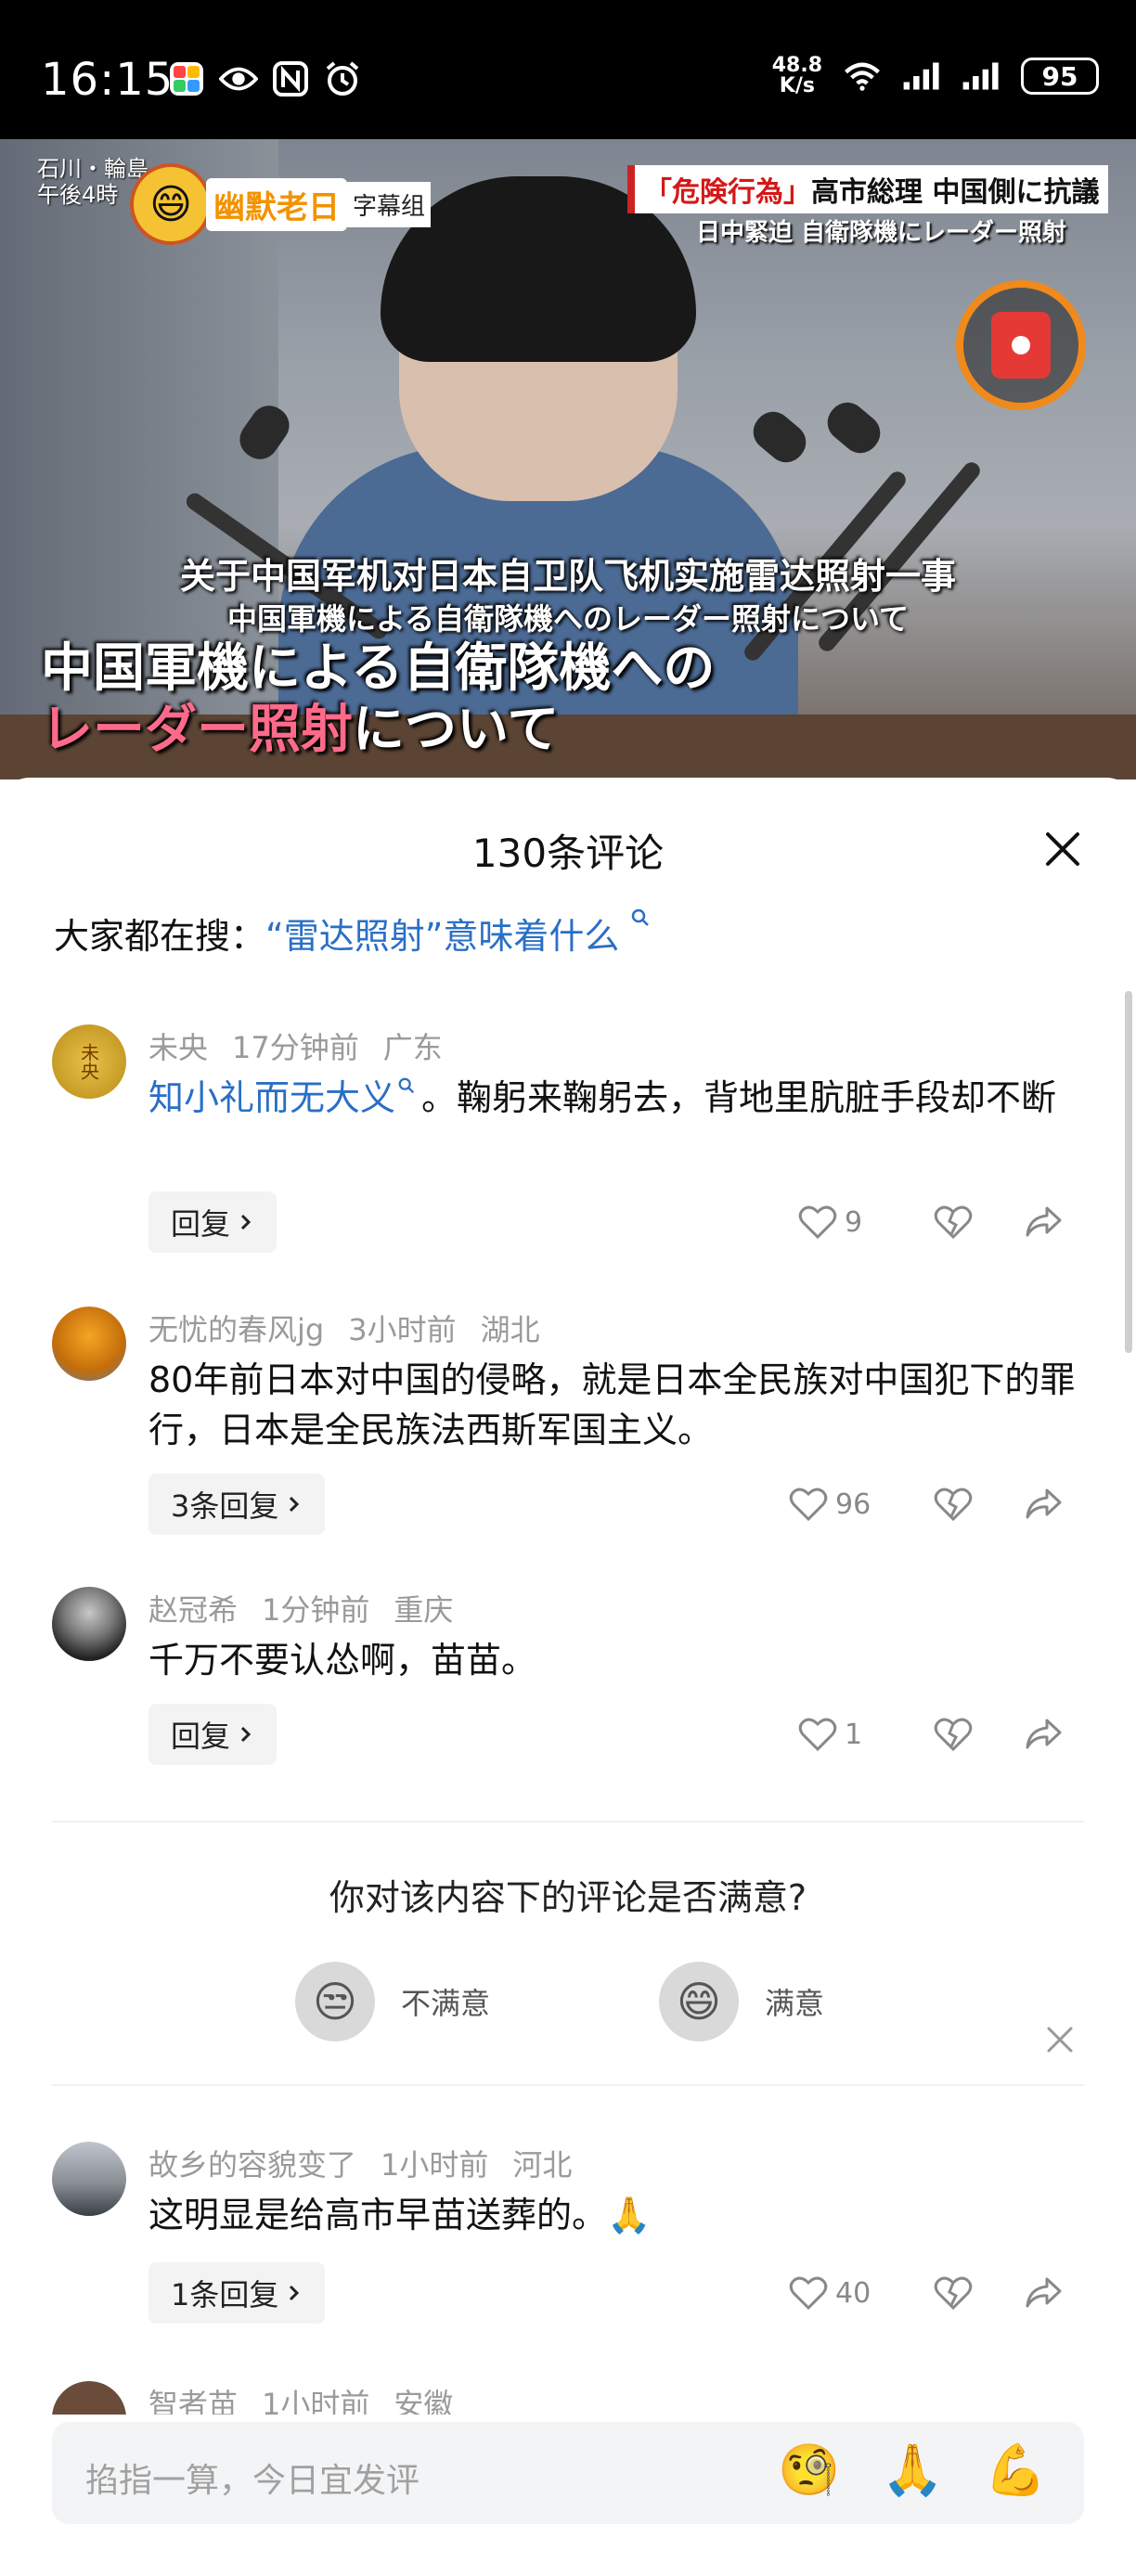  Describe the element at coordinates (641, 917) in the screenshot. I see `search-small-icon` at that location.